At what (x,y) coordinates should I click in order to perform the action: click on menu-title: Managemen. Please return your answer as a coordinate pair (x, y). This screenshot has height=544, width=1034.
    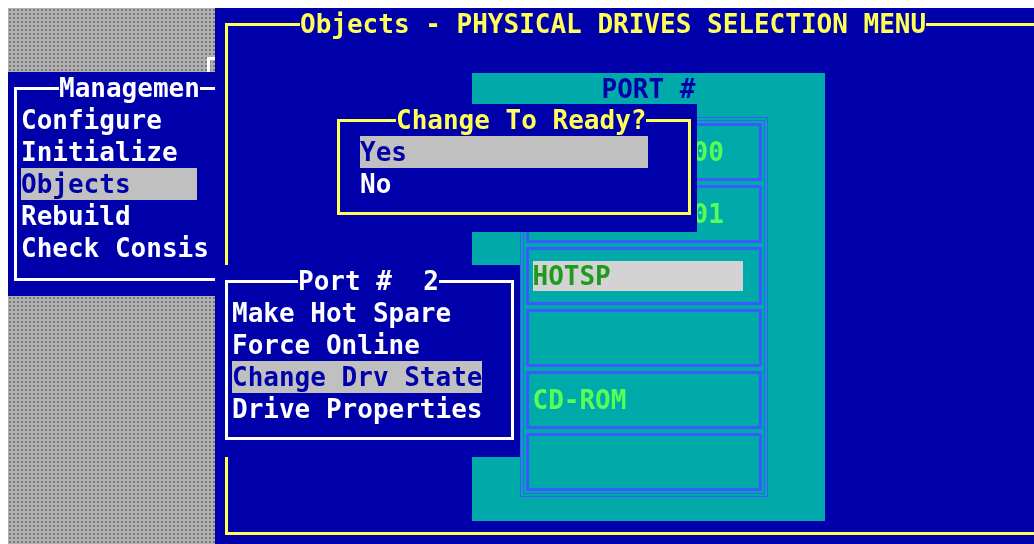
    Looking at the image, I should click on (129, 88).